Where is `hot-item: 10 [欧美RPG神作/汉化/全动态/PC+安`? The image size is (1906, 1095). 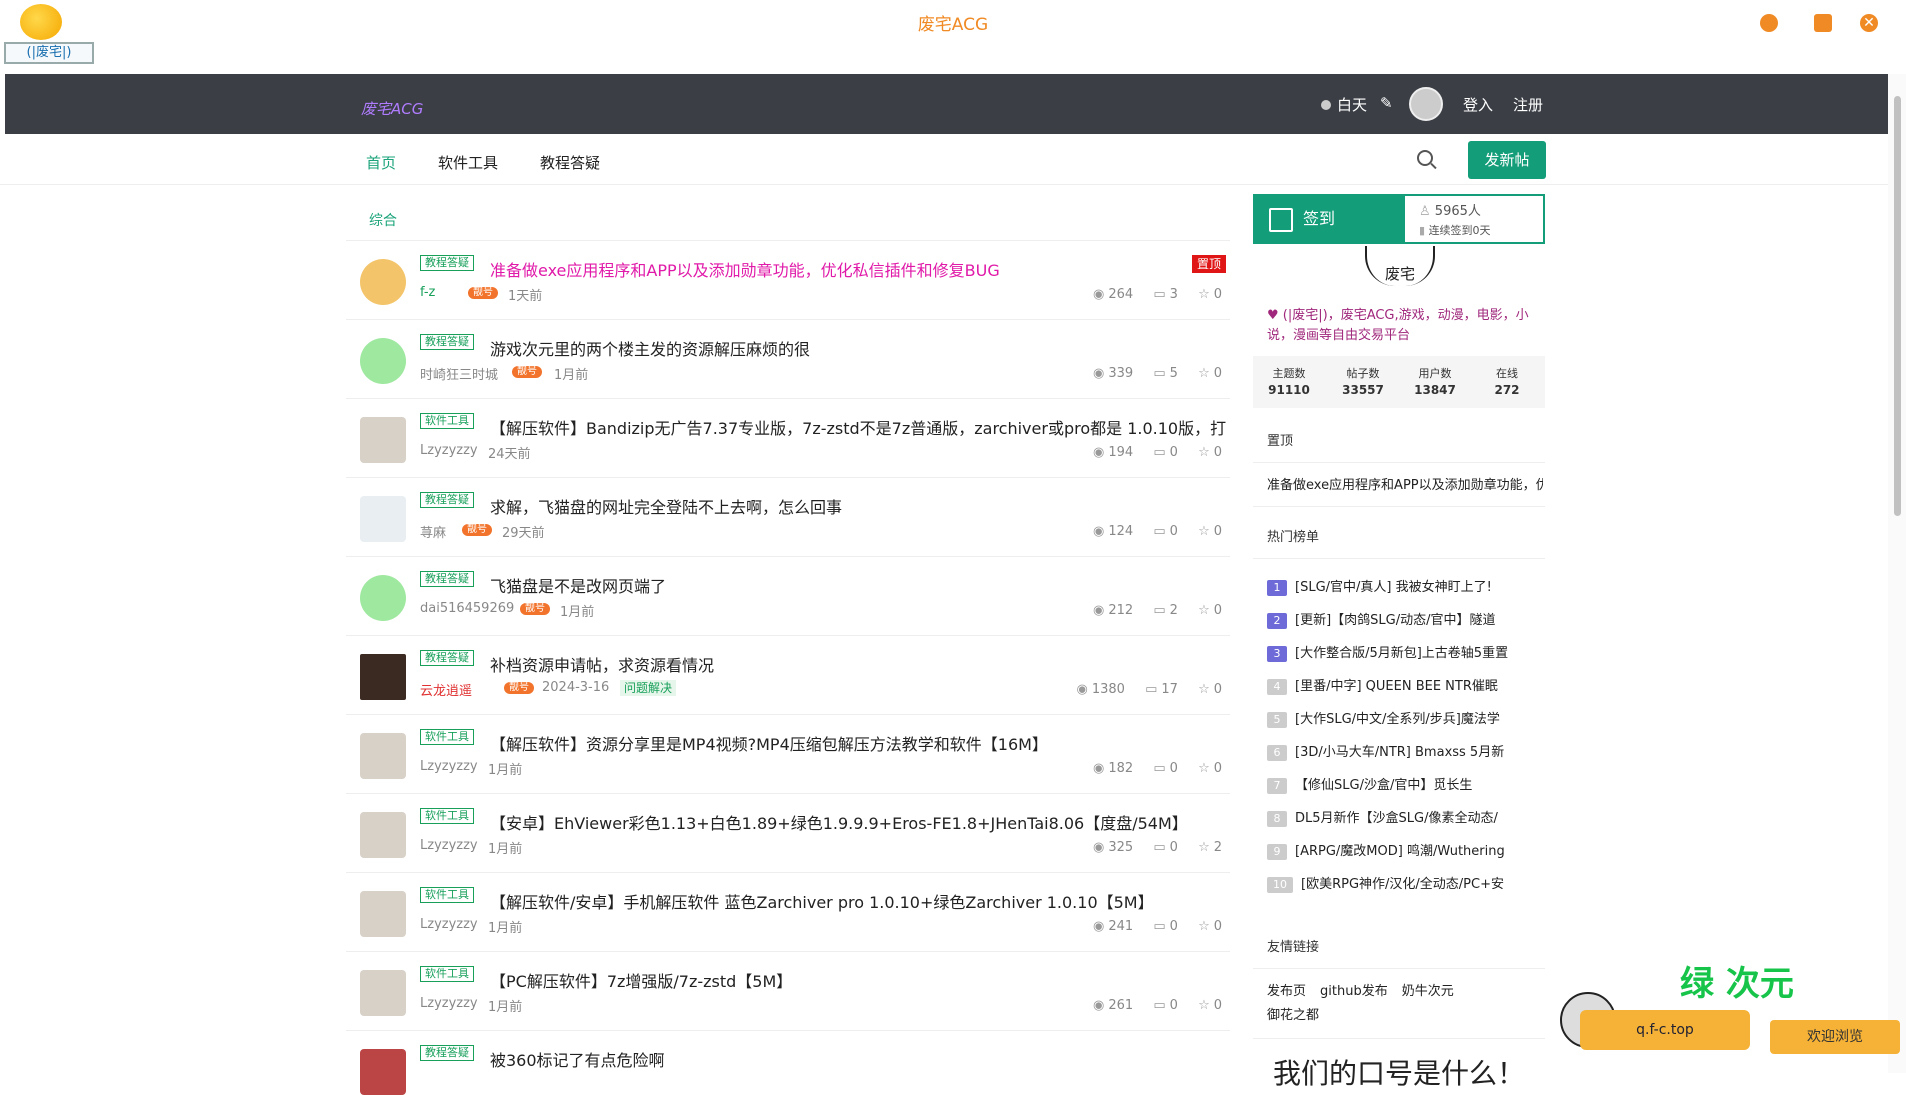 hot-item: 10 [欧美RPG神作/汉化/全动态/PC+安 is located at coordinates (1405, 883).